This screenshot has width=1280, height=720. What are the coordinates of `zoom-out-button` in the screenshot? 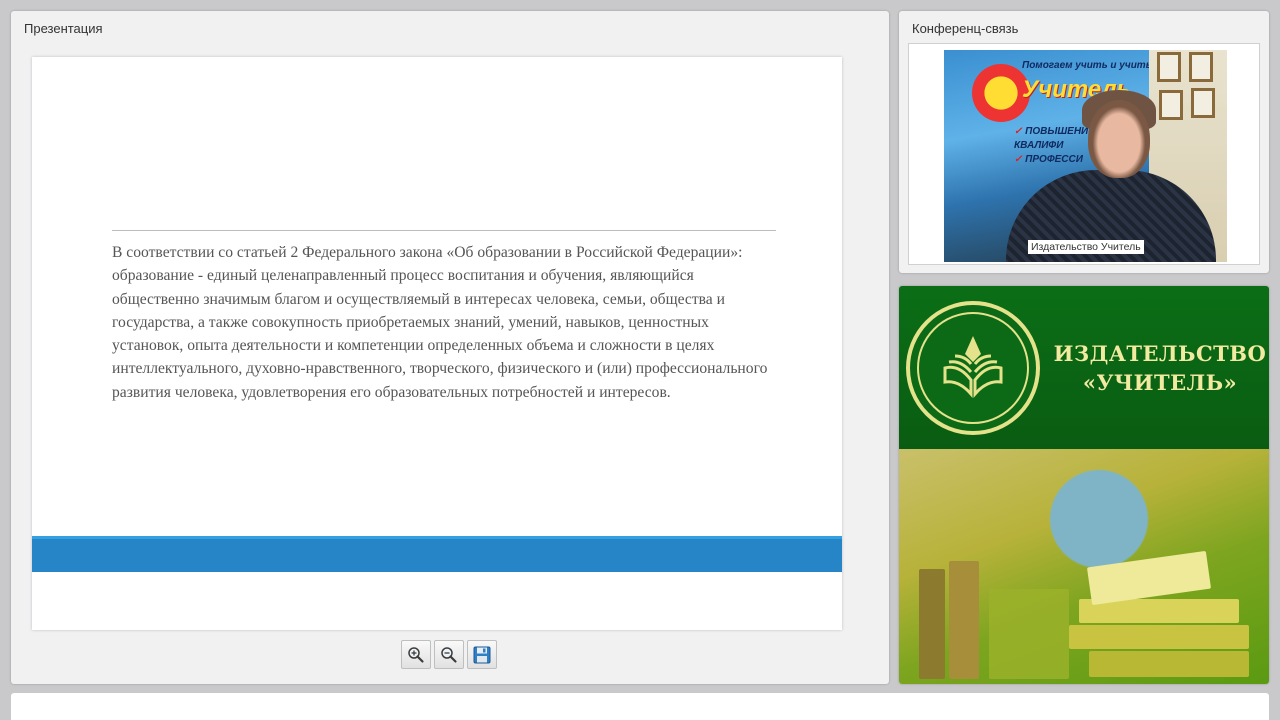 It's located at (449, 654).